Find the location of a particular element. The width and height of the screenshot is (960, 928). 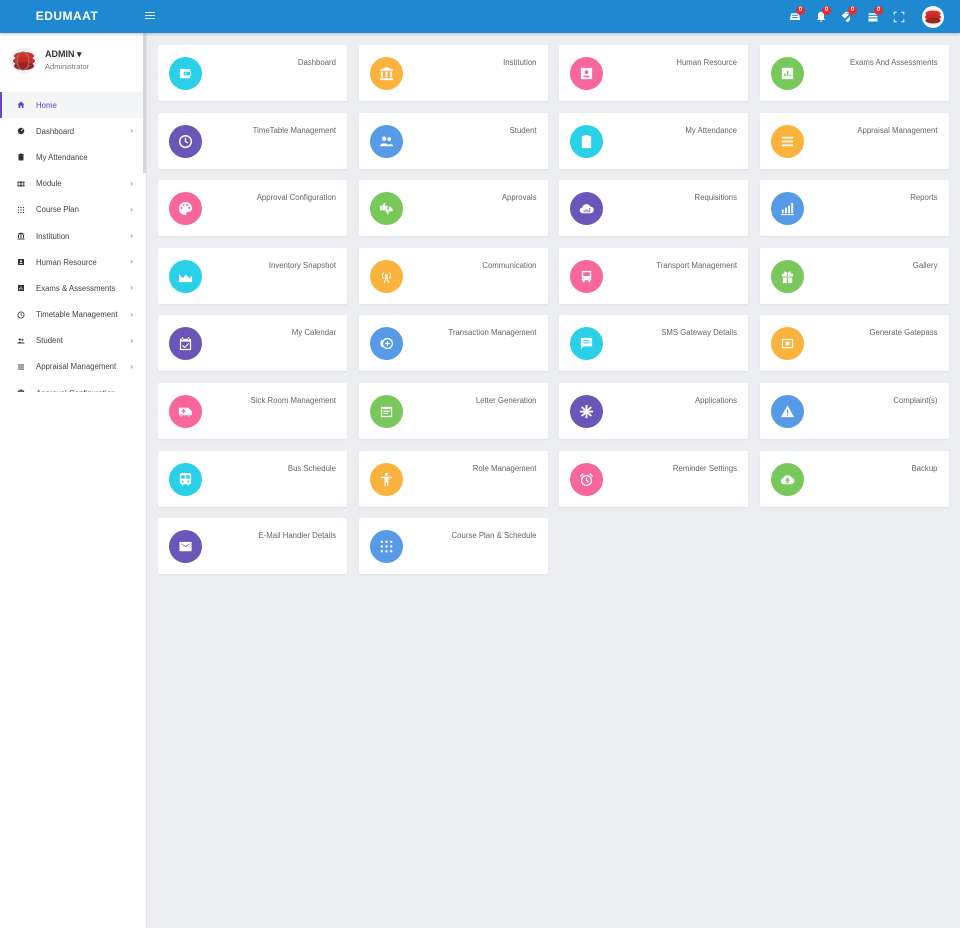

sidebar-item-my-attendance: My Attendance is located at coordinates (71, 157).